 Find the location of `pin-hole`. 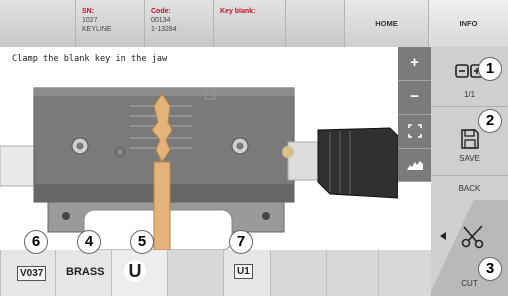

pin-hole is located at coordinates (120, 152).